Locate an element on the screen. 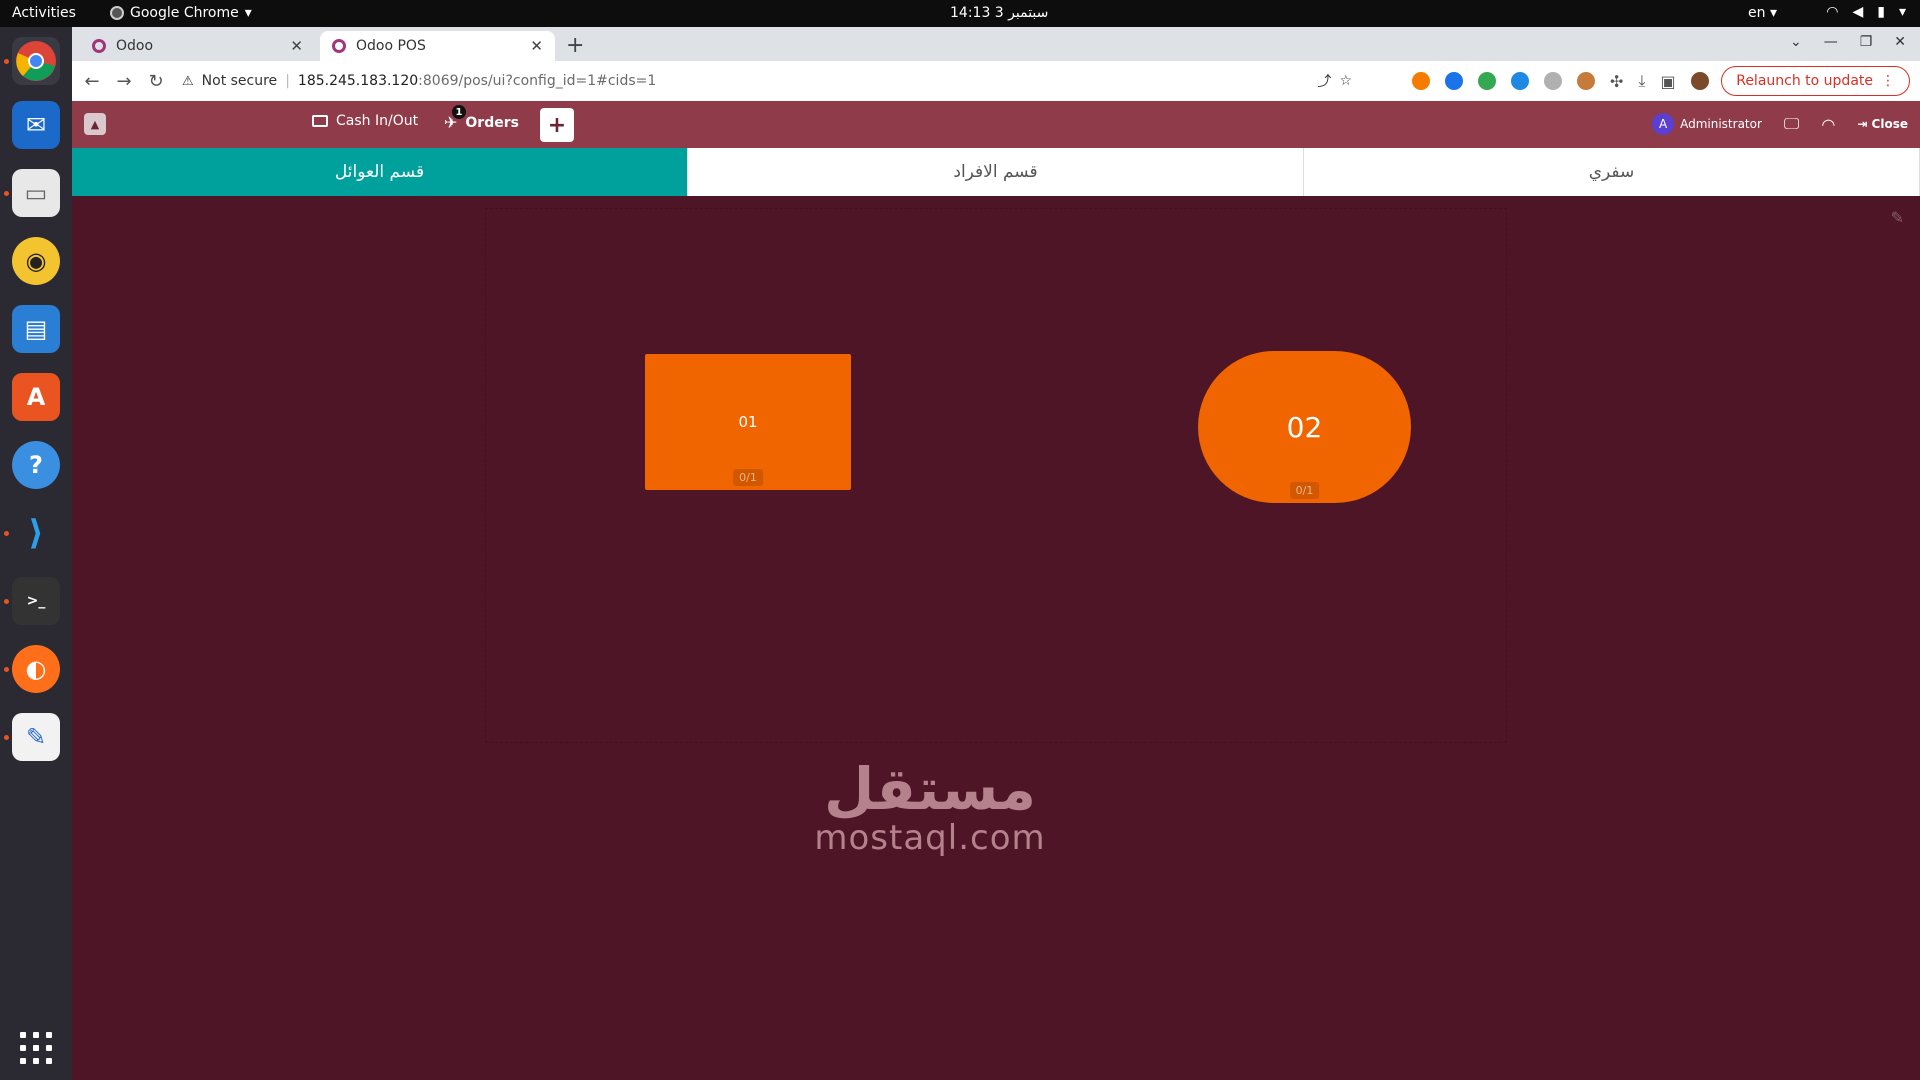 The image size is (1920, 1080). share-icon: ⤴ is located at coordinates (1324, 81).